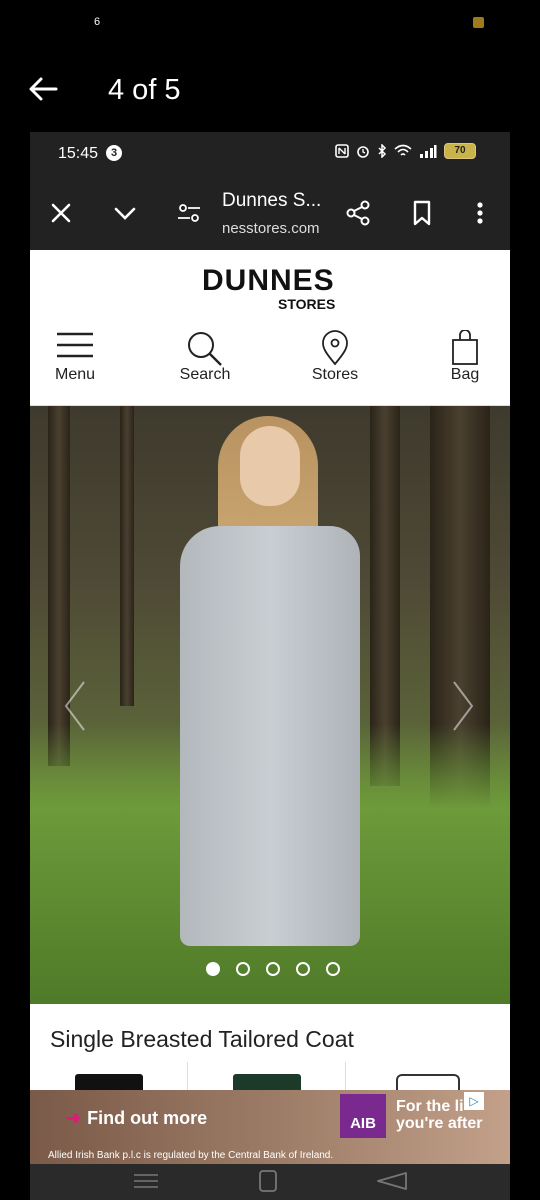 Image resolution: width=540 pixels, height=1200 pixels. Describe the element at coordinates (465, 347) in the screenshot. I see `bag-icon` at that location.